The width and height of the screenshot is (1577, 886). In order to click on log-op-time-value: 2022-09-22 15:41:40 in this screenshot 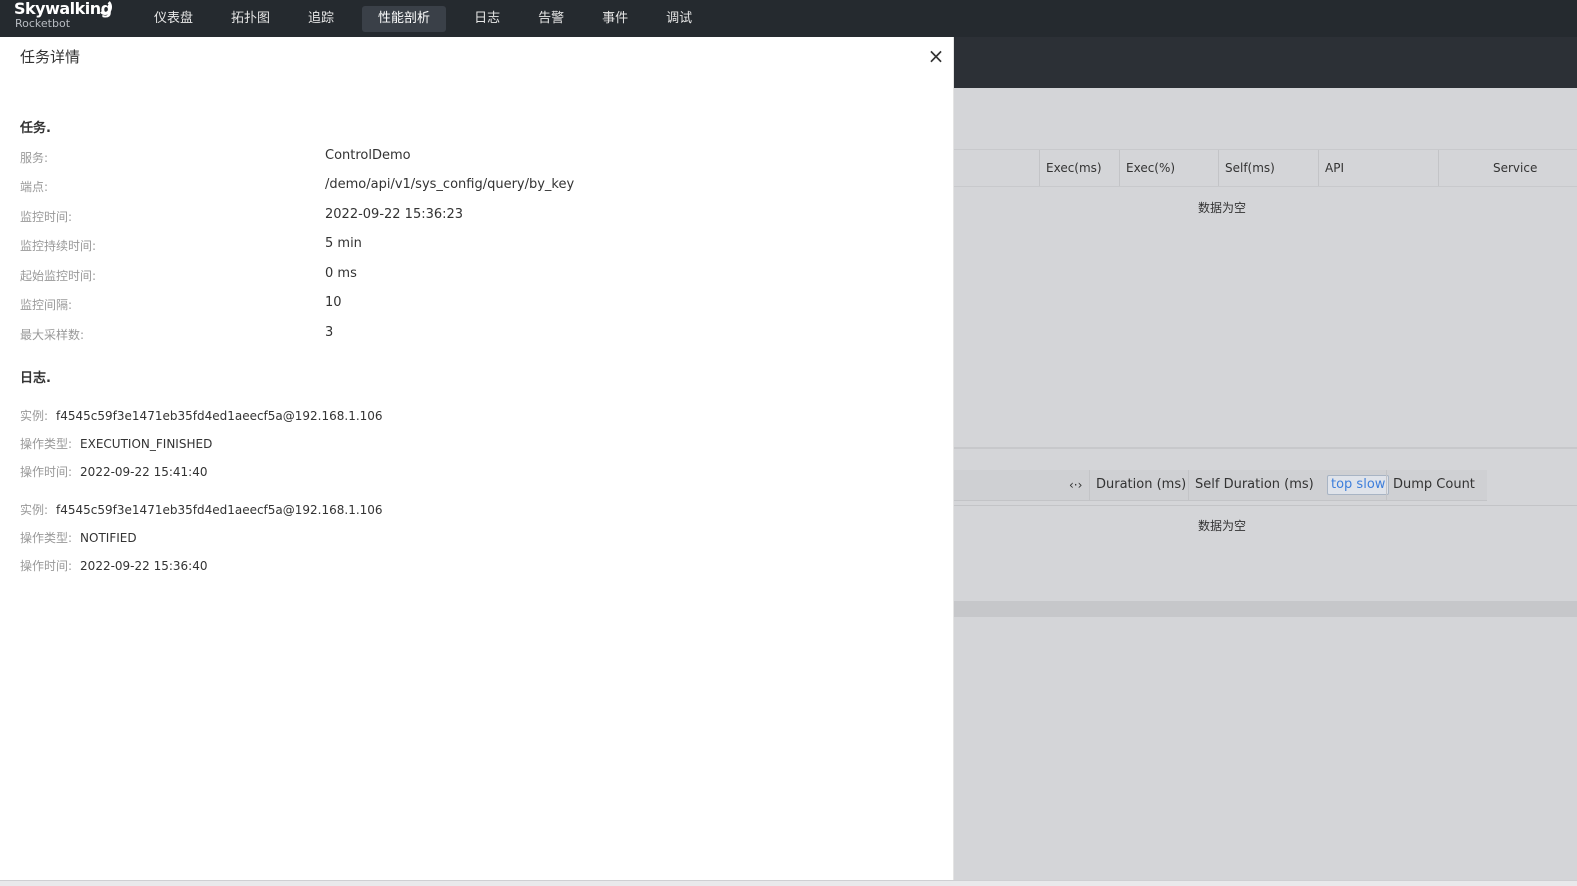, I will do `click(144, 472)`.